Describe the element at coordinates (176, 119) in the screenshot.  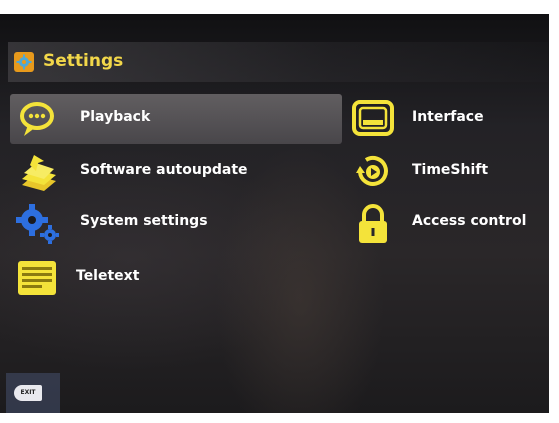
I see `menu-item-playback: Playback` at that location.